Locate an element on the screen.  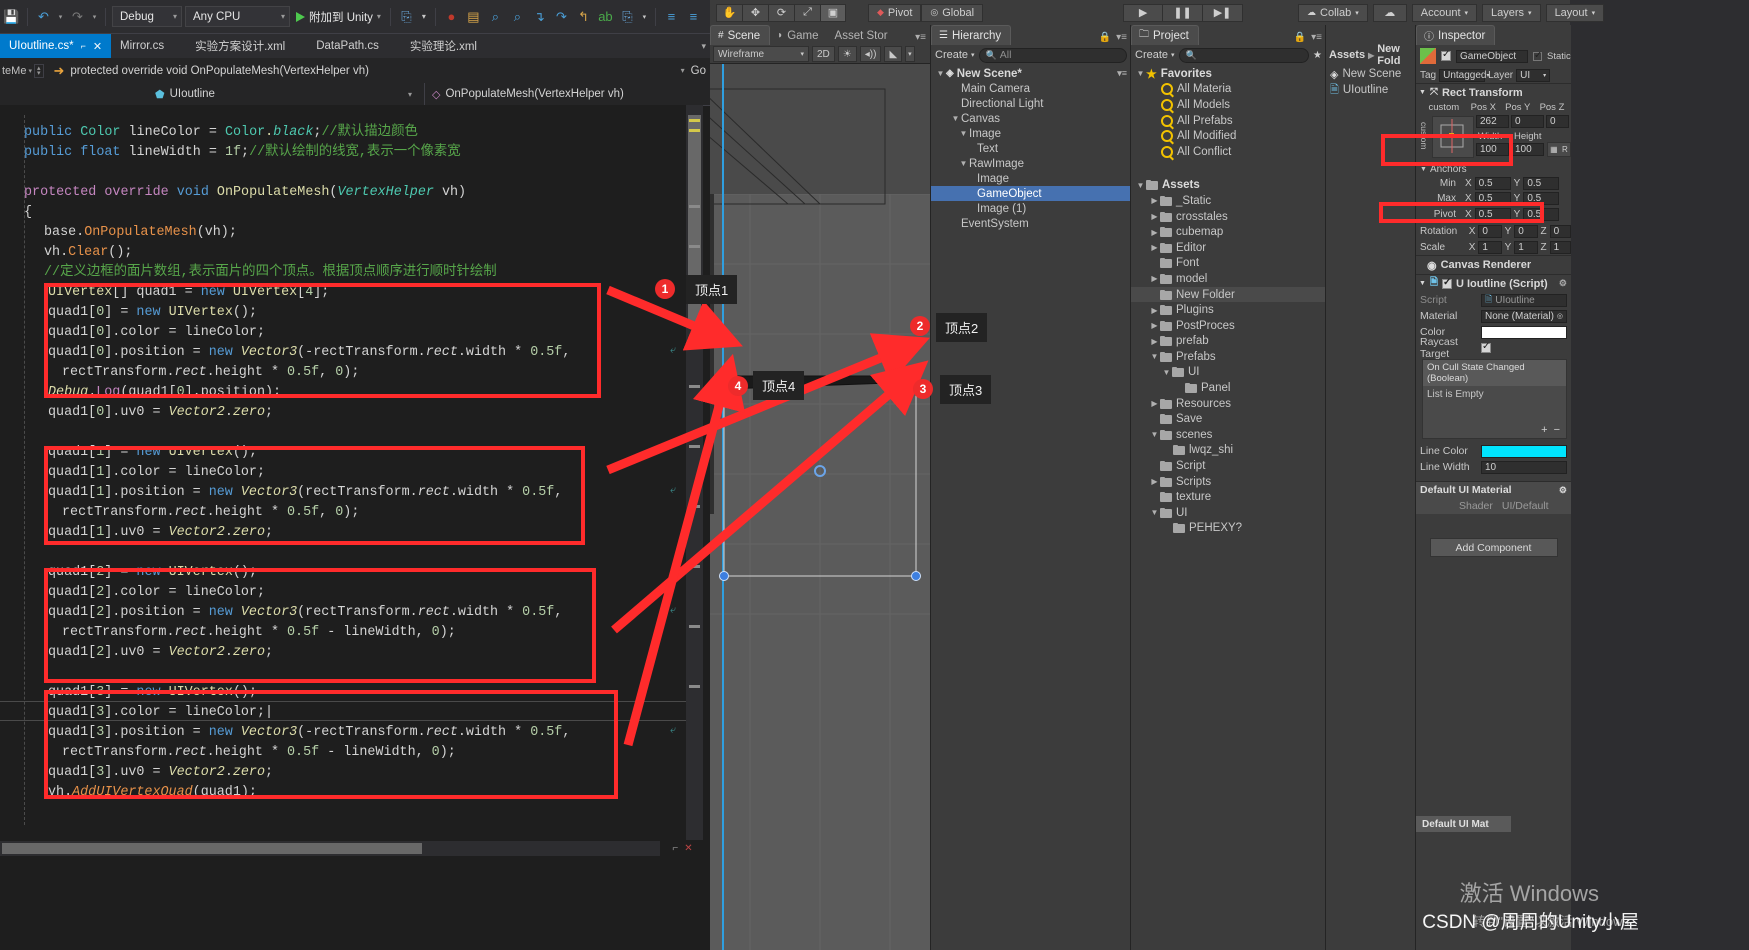
hierarchy-item-canvas: ▼ Canvas is located at coordinates (1031, 118).